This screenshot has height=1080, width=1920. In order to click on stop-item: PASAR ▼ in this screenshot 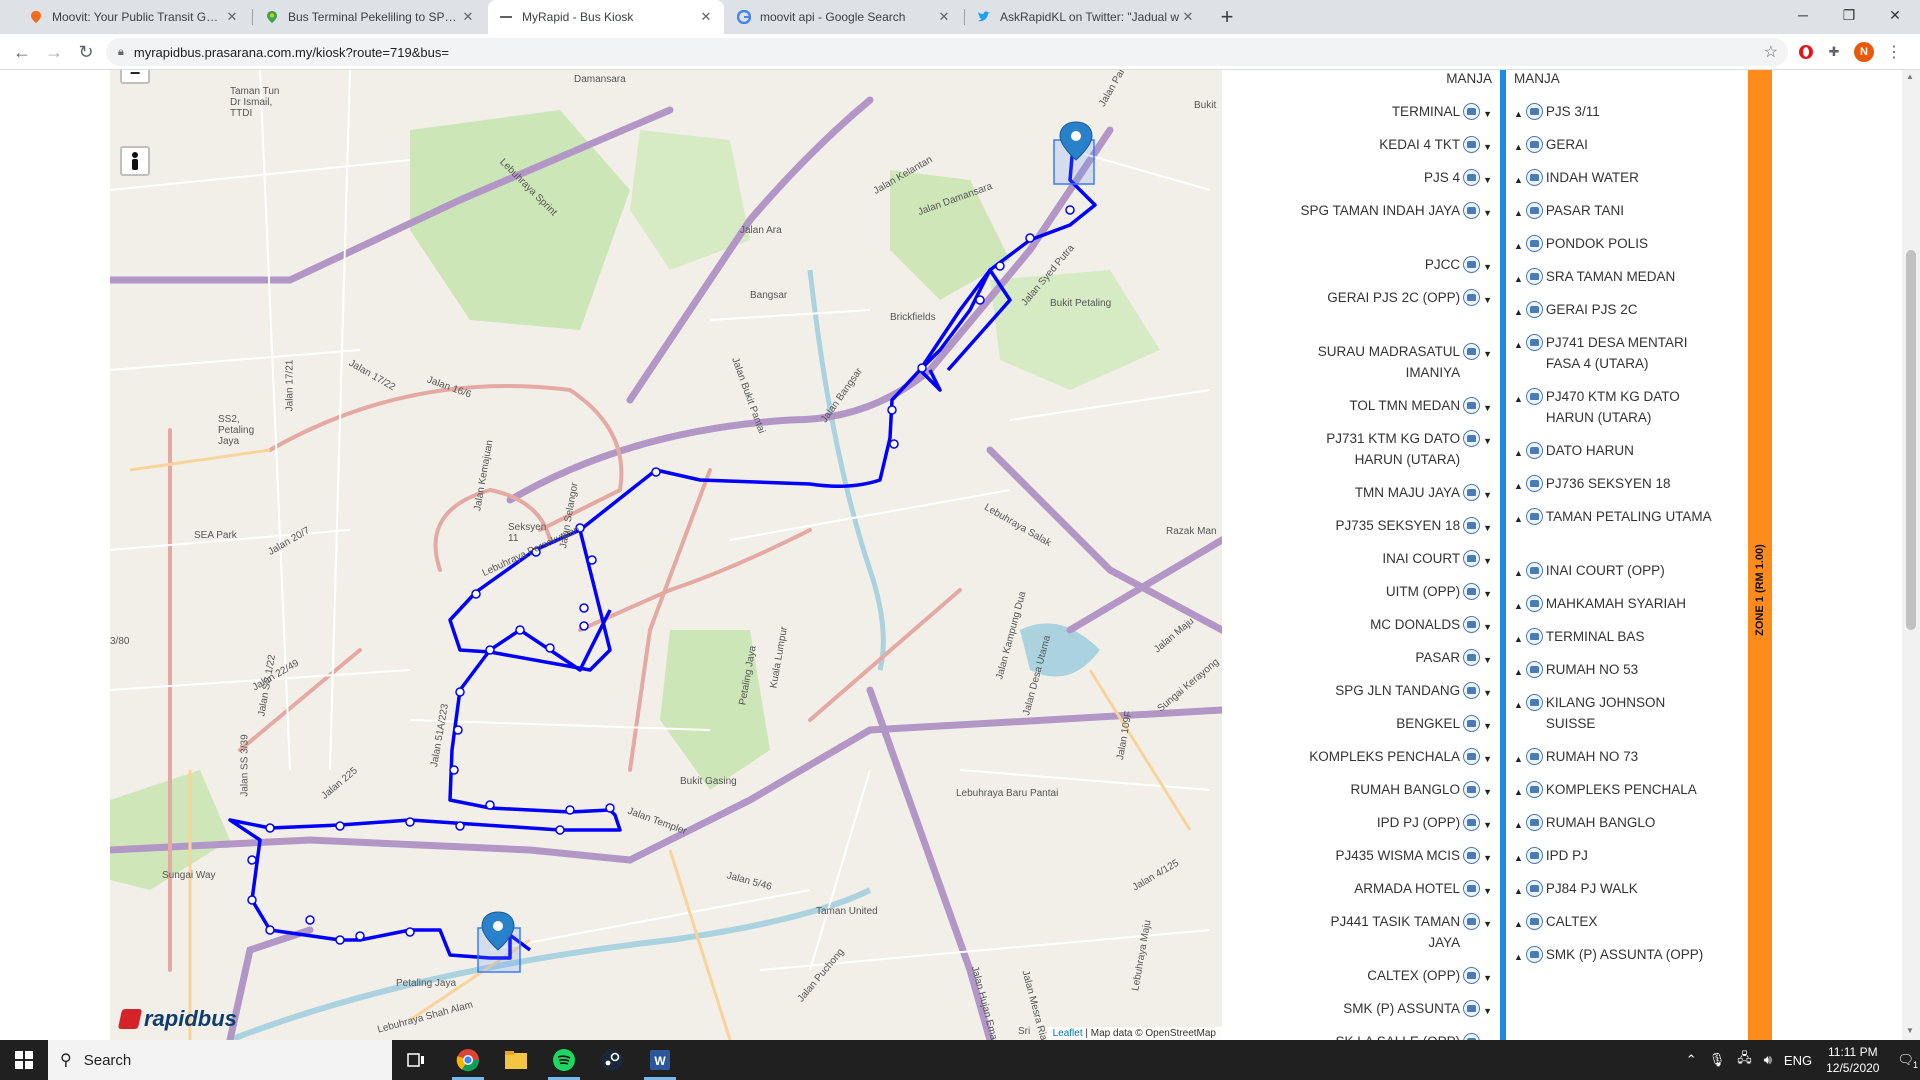, I will do `click(1357, 659)`.